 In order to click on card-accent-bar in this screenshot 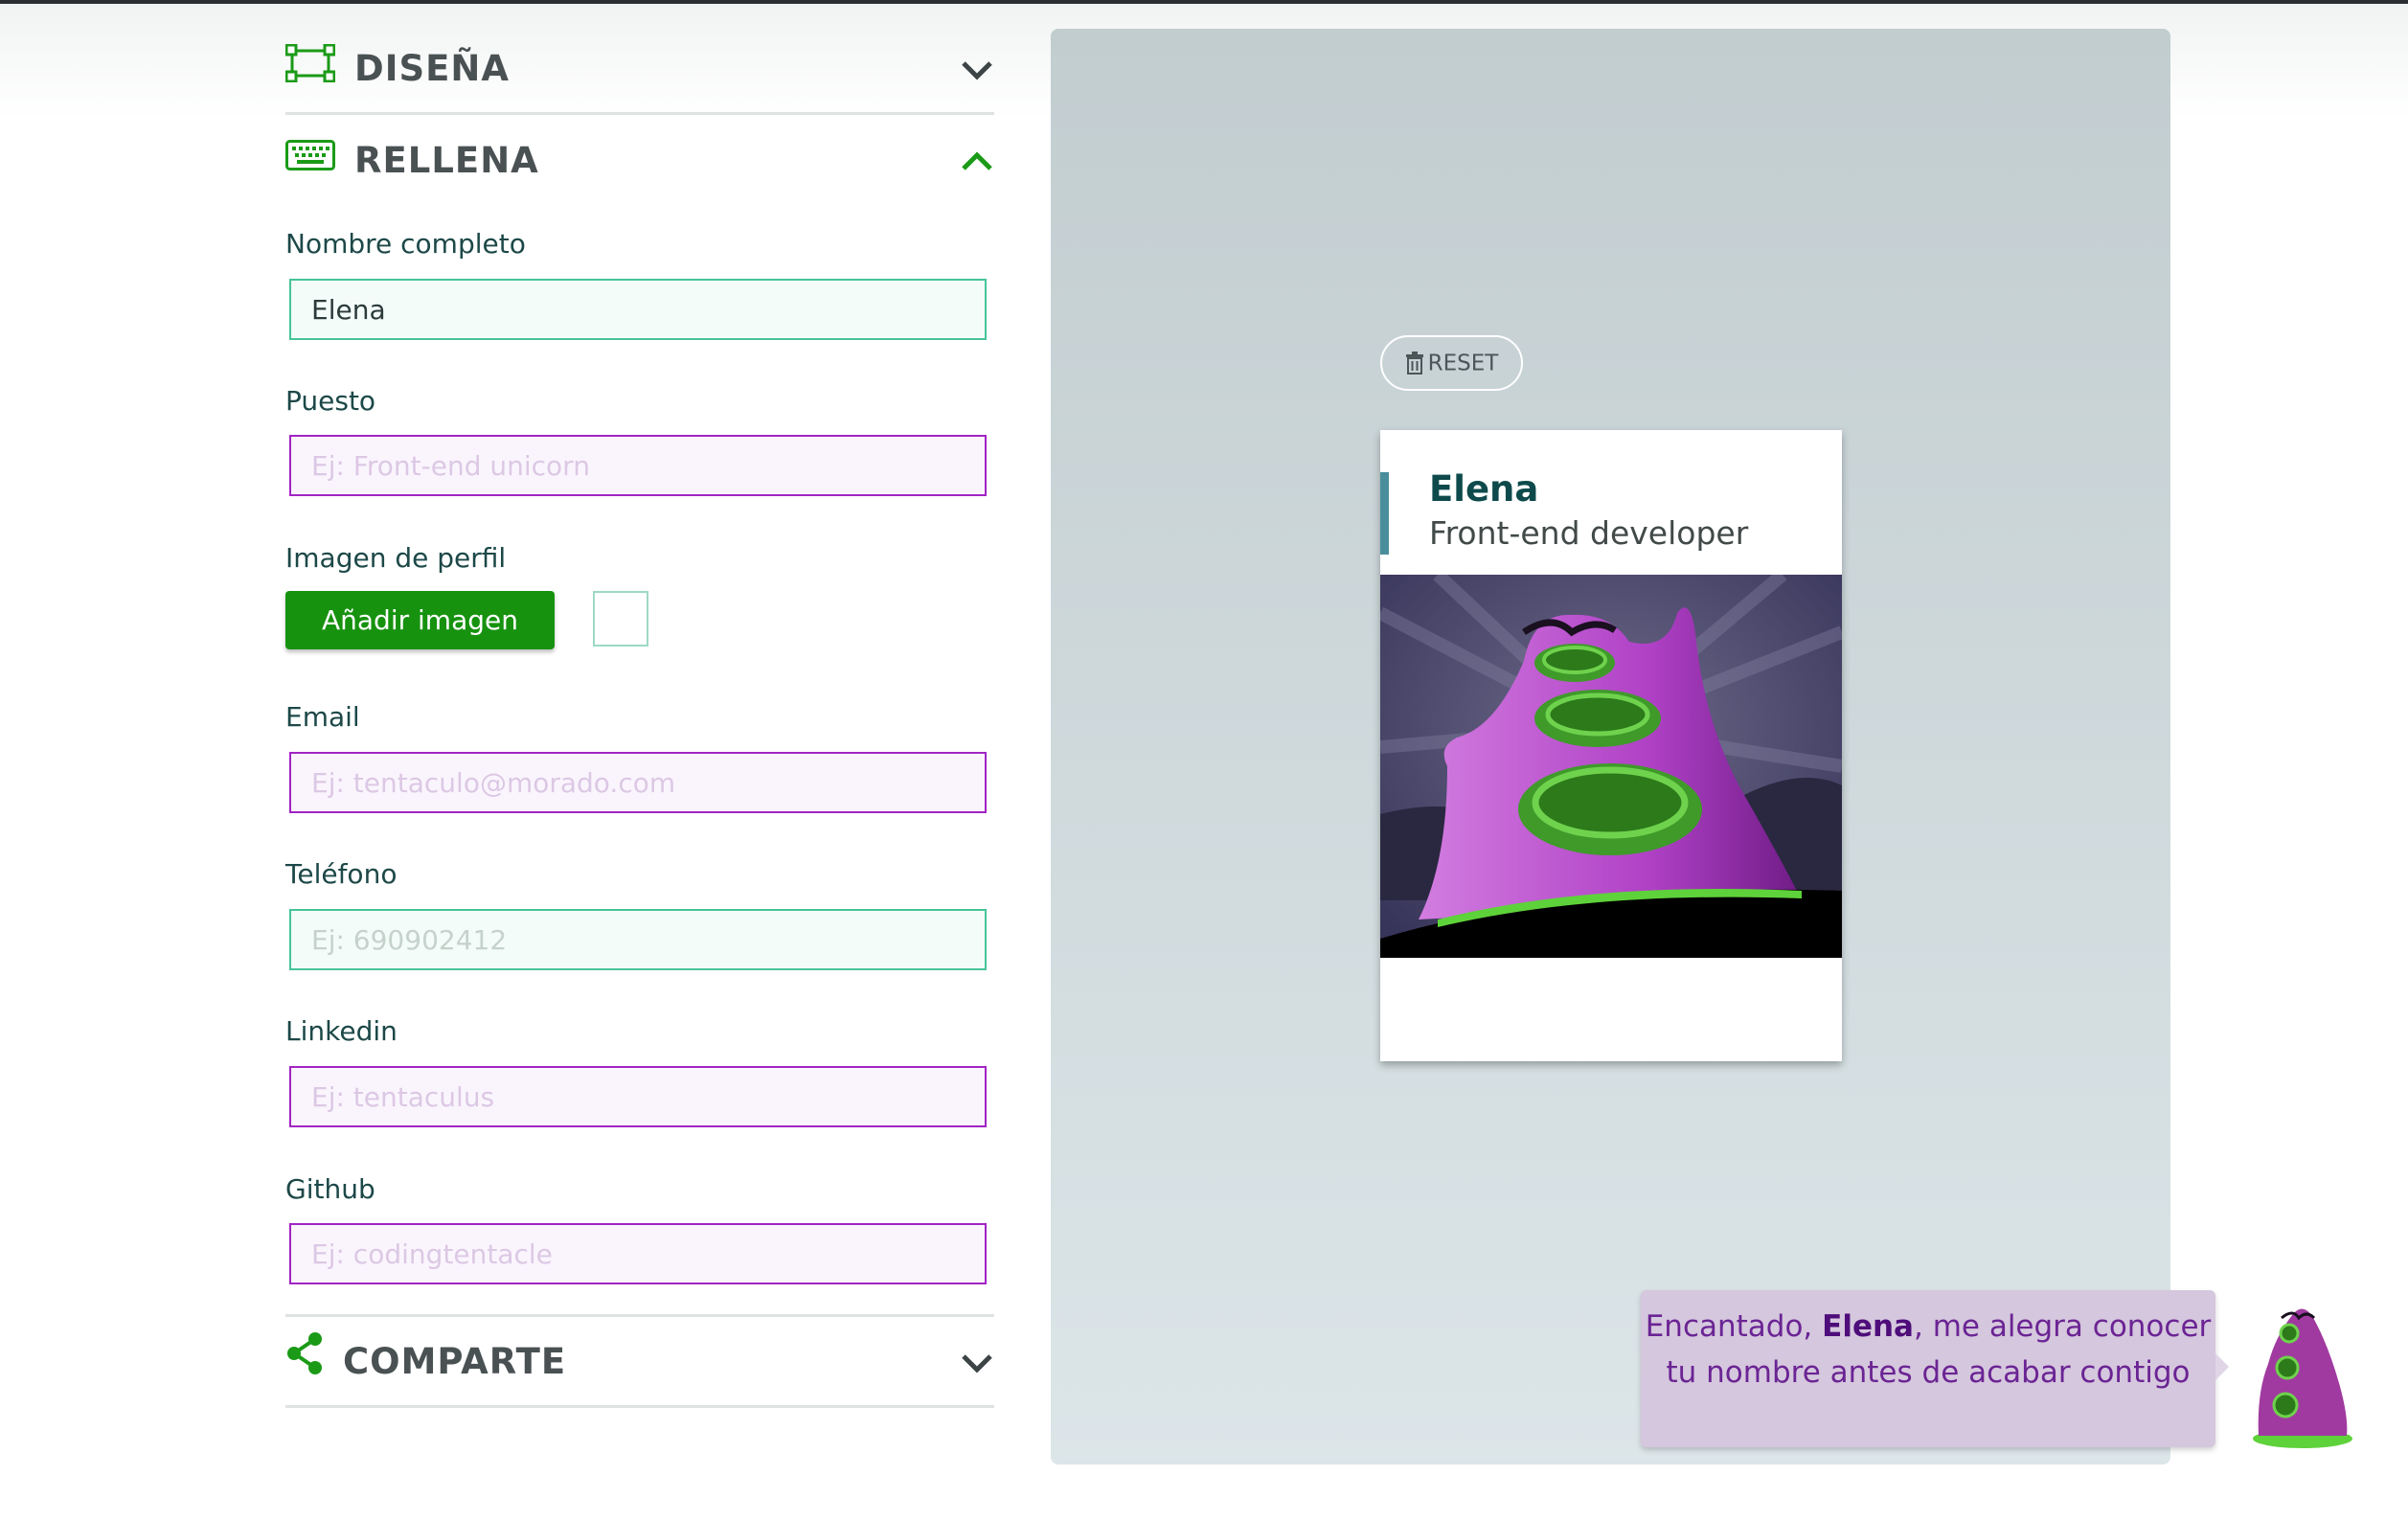, I will do `click(1384, 513)`.